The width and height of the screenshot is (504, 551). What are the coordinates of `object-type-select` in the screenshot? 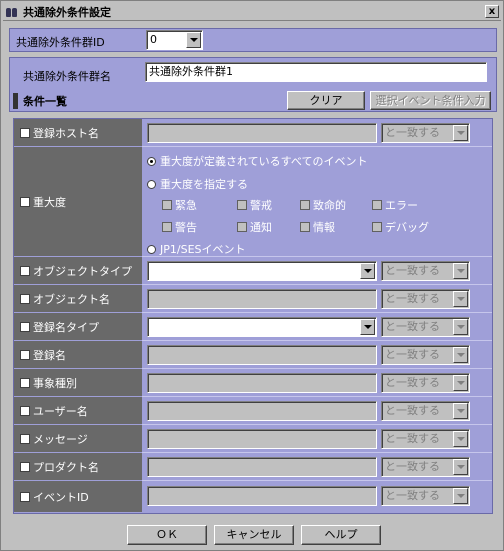 It's located at (262, 271).